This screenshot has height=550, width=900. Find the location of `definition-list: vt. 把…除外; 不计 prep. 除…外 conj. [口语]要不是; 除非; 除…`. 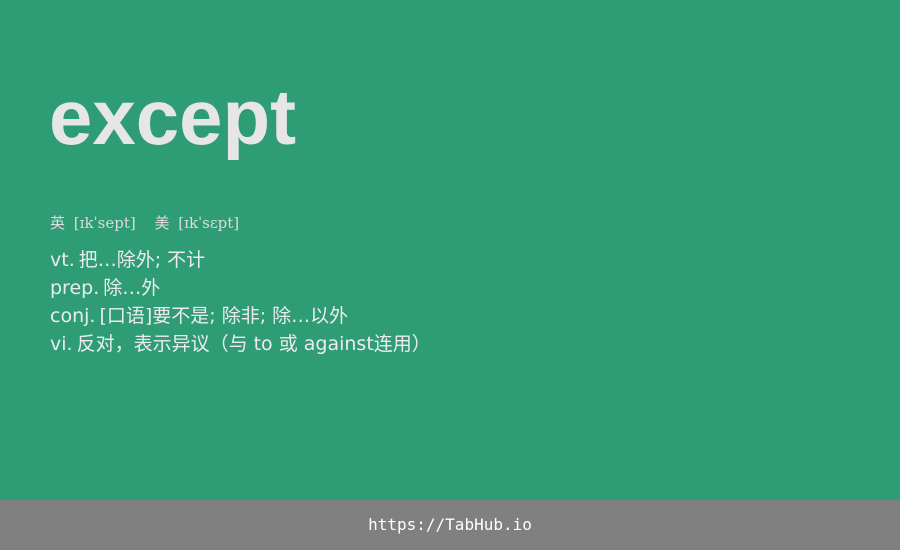

definition-list: vt. 把…除外; 不计 prep. 除…外 conj. [口语]要不是; 除非; 除… is located at coordinates (240, 302).